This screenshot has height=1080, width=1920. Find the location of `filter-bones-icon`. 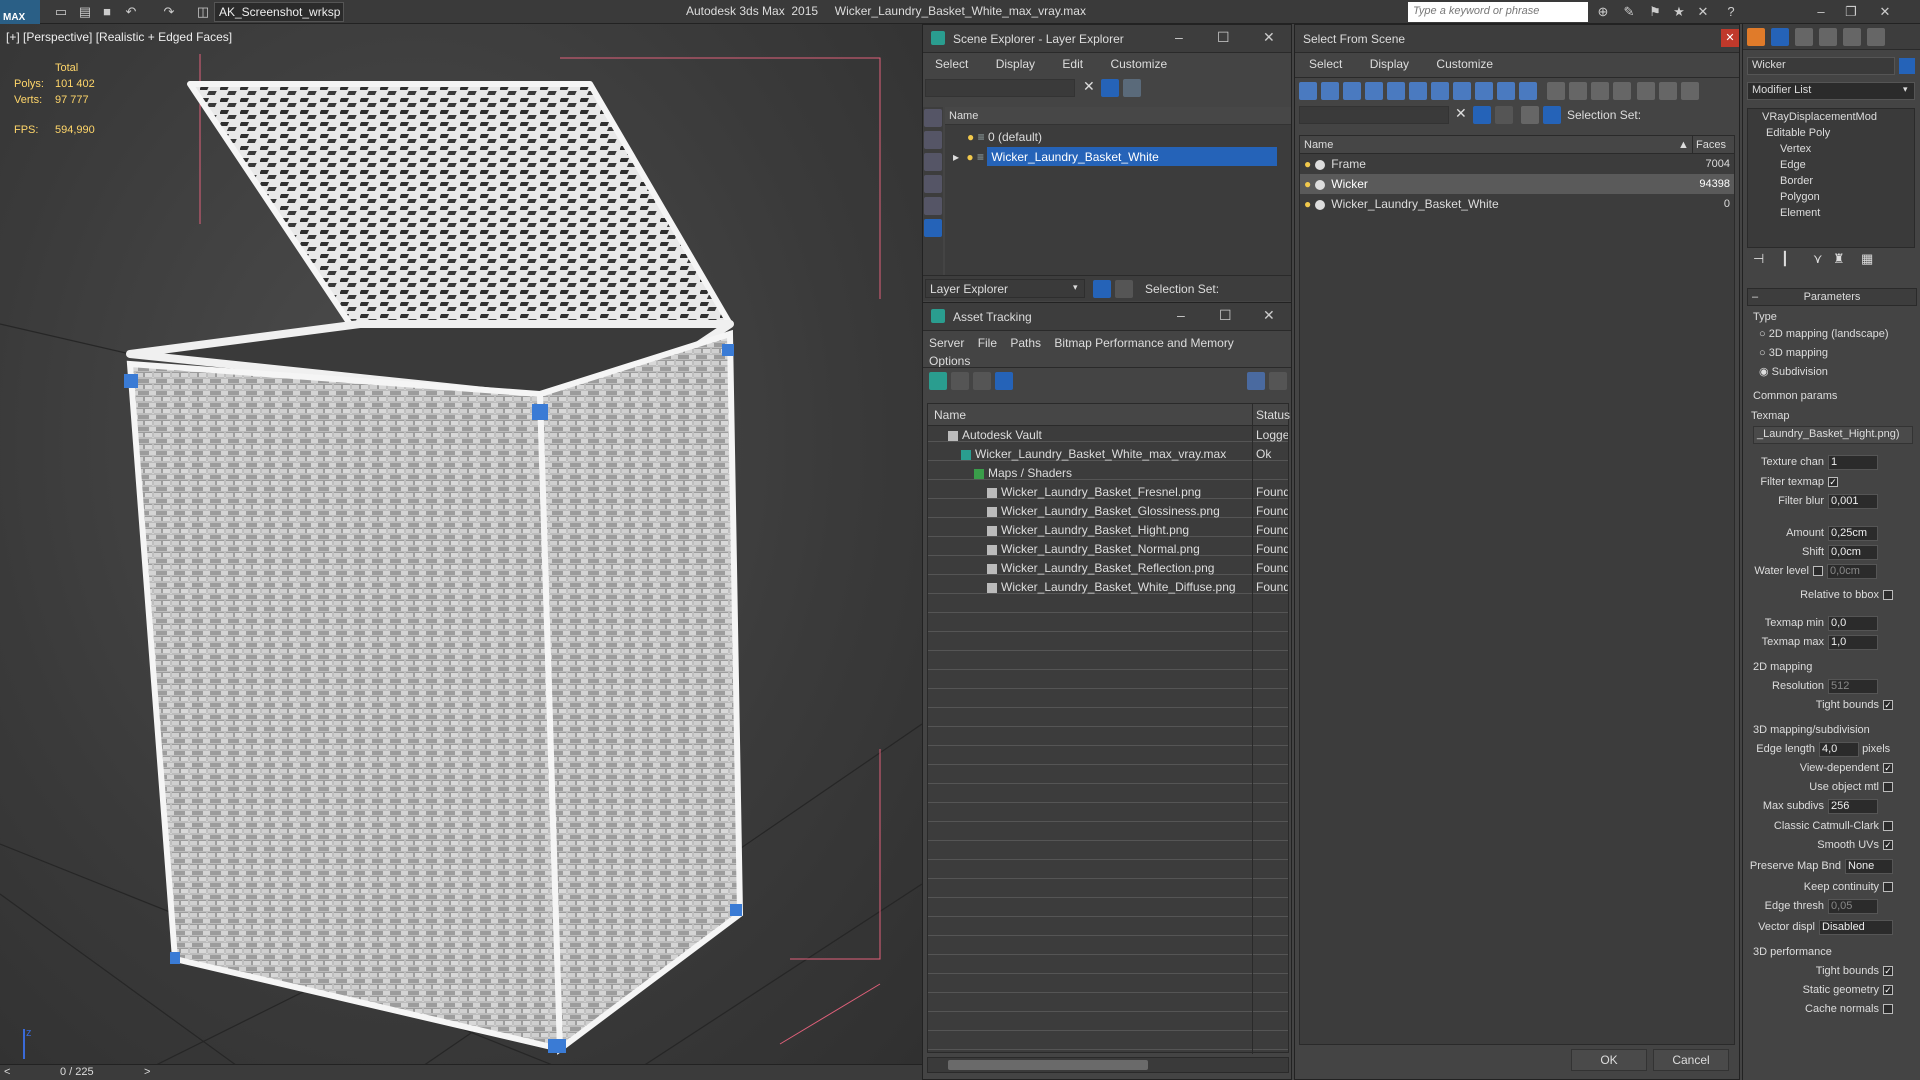

filter-bones-icon is located at coordinates (1484, 91).